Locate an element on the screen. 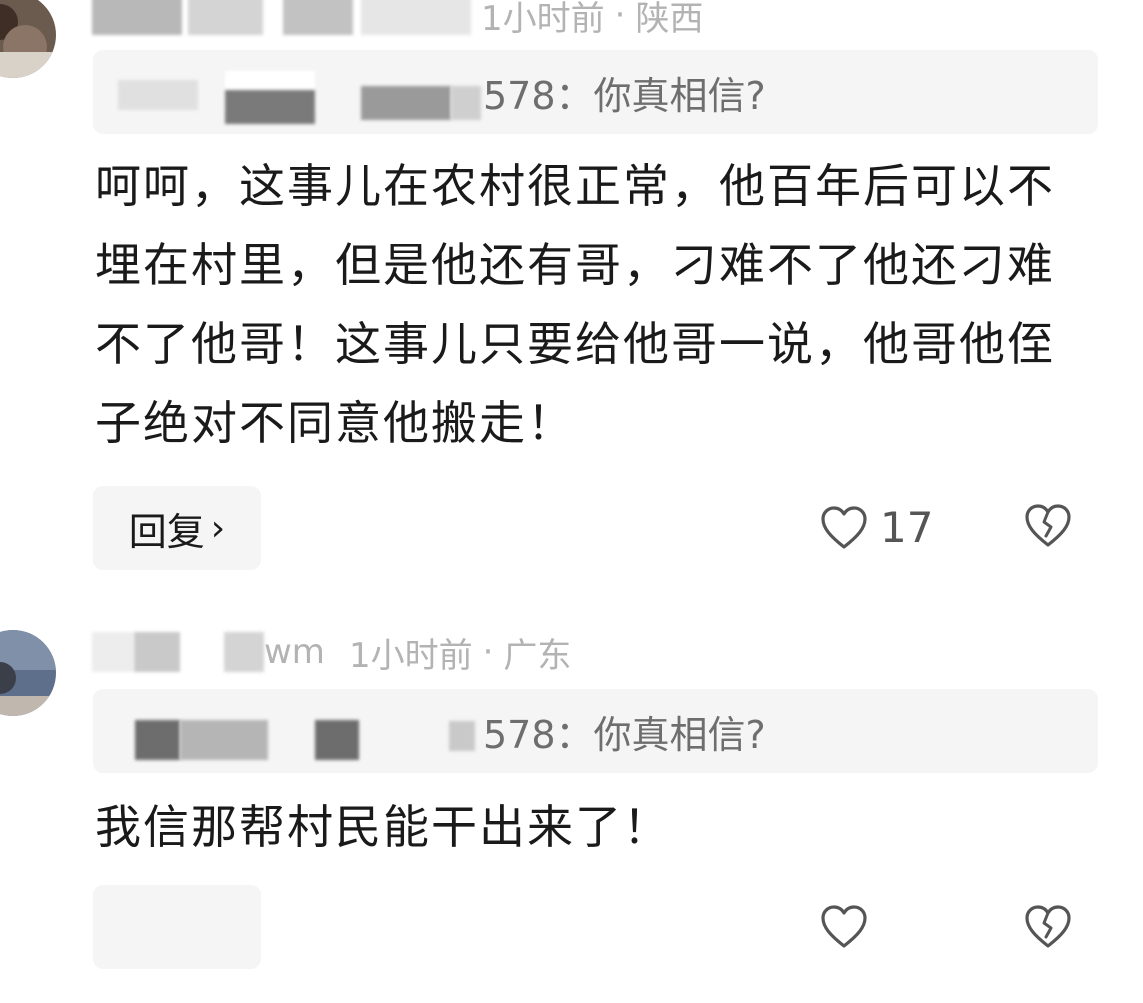  comment-meta: 1小时前 · 陕西 is located at coordinates (397, 20).